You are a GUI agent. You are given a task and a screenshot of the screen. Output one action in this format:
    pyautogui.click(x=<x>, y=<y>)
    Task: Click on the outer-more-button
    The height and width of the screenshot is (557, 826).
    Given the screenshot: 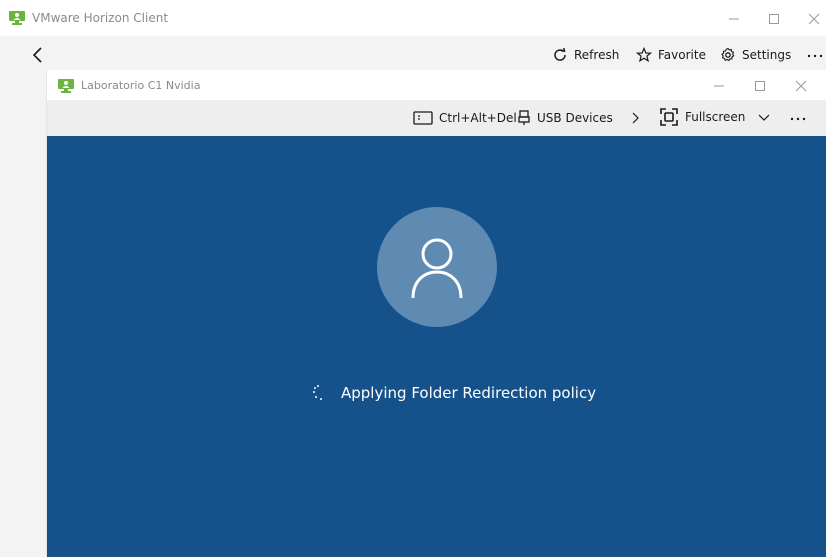 What is the action you would take?
    pyautogui.click(x=815, y=55)
    